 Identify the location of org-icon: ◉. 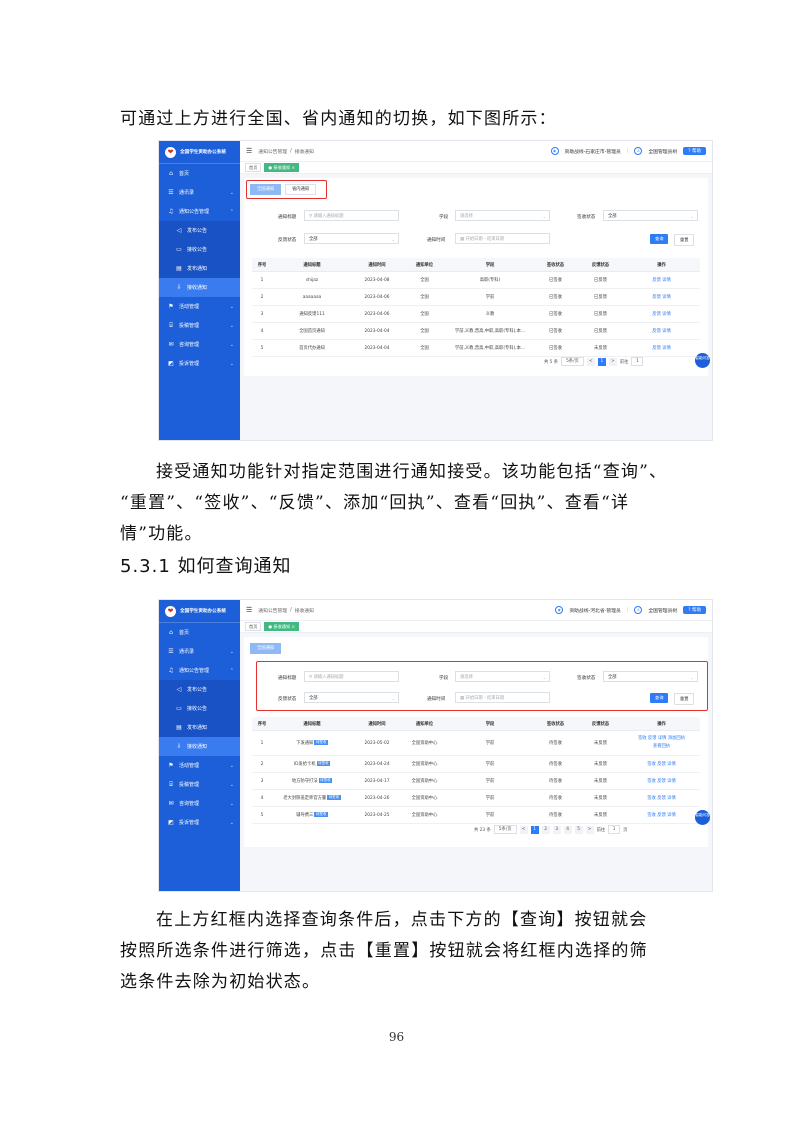
(559, 610).